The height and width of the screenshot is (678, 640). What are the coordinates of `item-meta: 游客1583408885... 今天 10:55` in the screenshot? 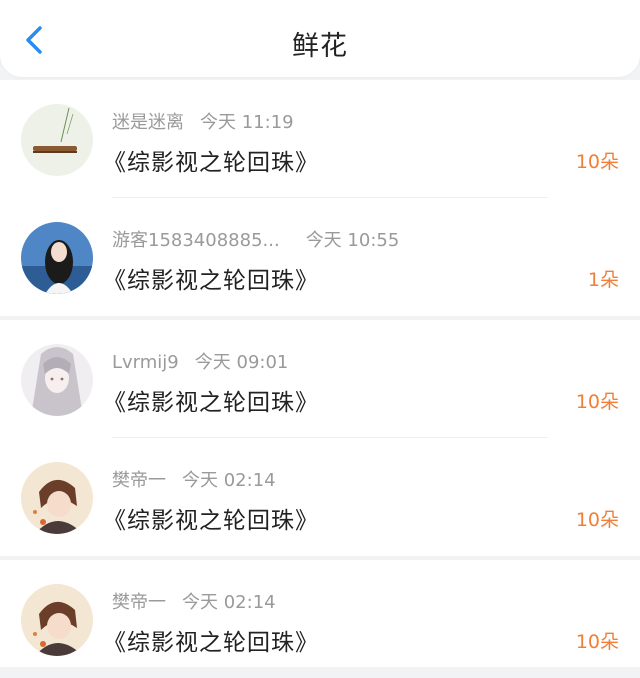 It's located at (255, 239).